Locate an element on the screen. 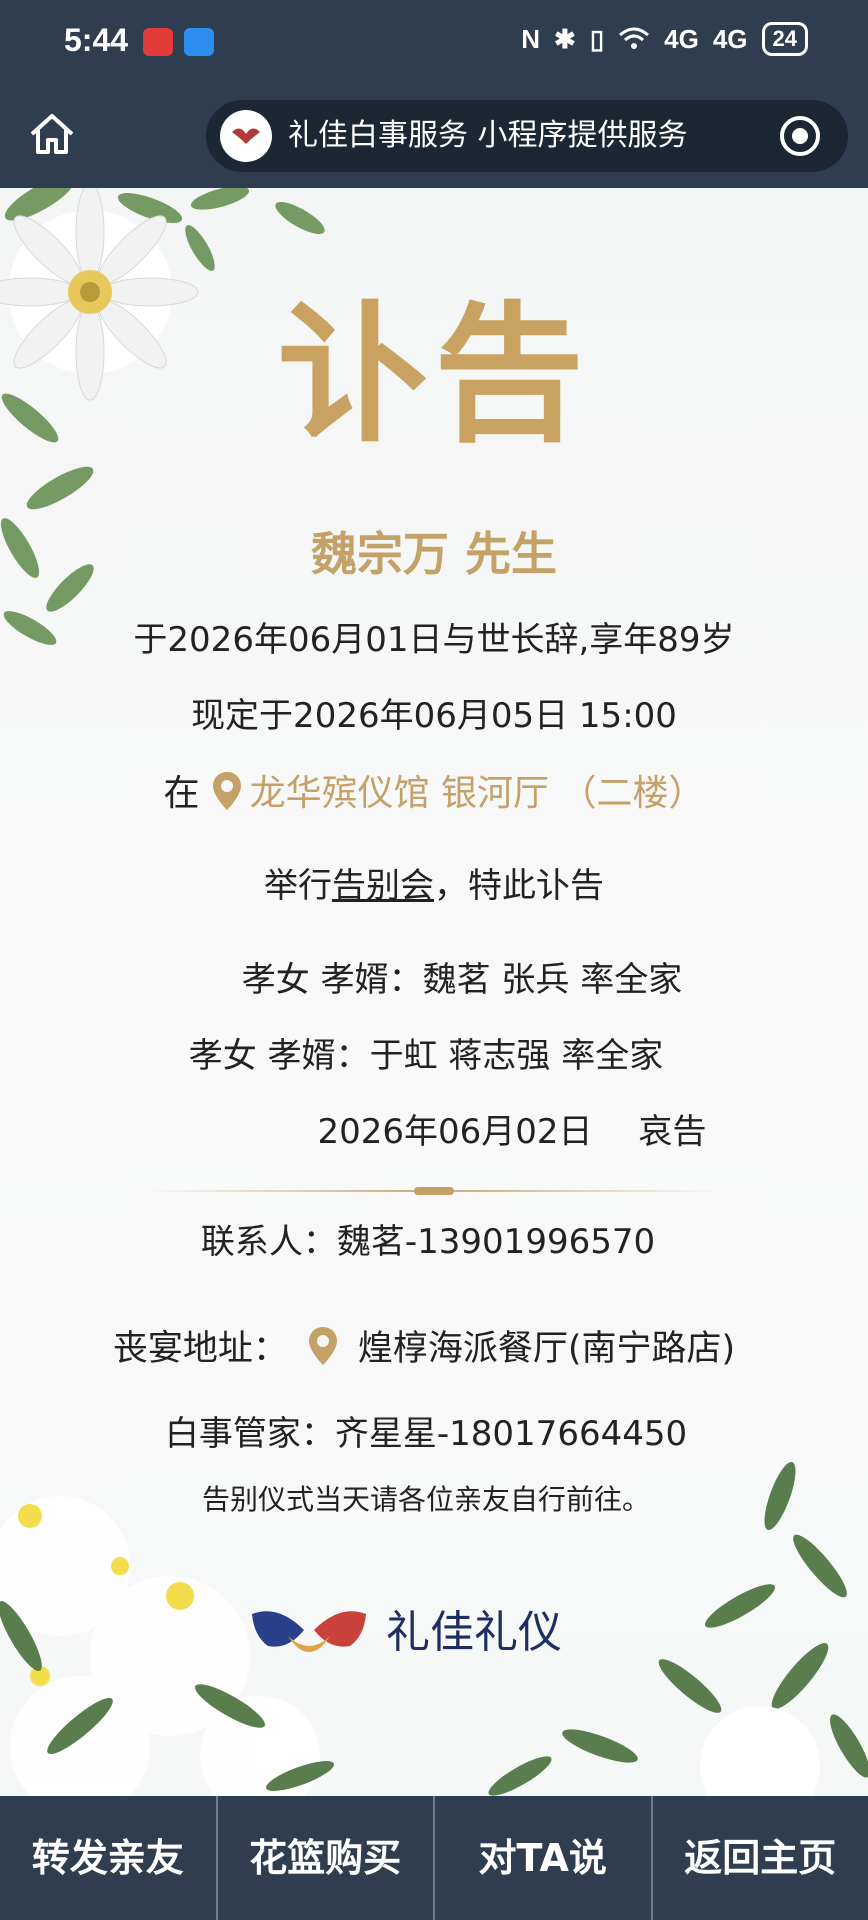 Image resolution: width=868 pixels, height=1920 pixels. battery-icon: 24 is located at coordinates (784, 39).